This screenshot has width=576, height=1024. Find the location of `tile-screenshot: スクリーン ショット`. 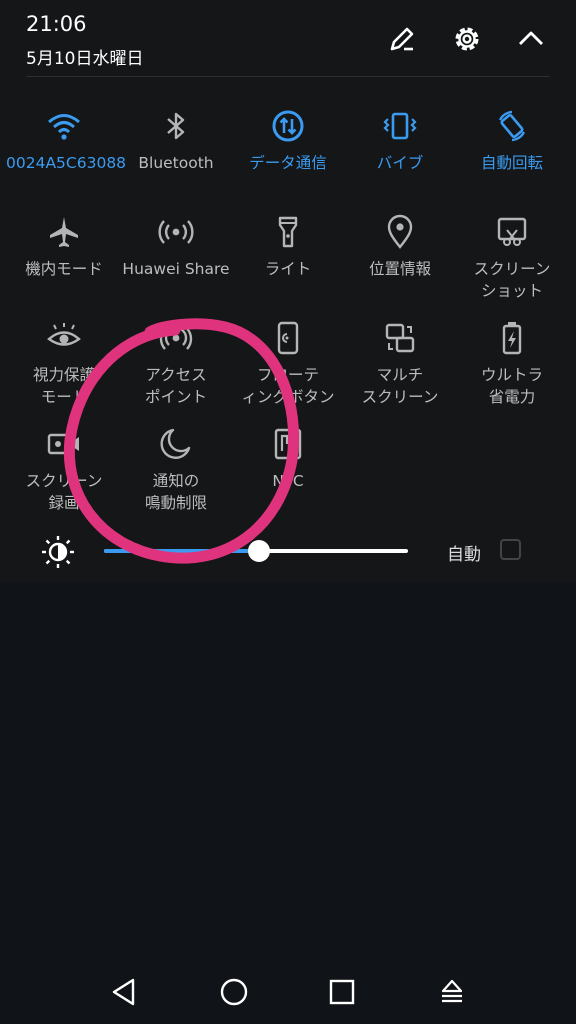

tile-screenshot: スクリーン ショット is located at coordinates (512, 257).